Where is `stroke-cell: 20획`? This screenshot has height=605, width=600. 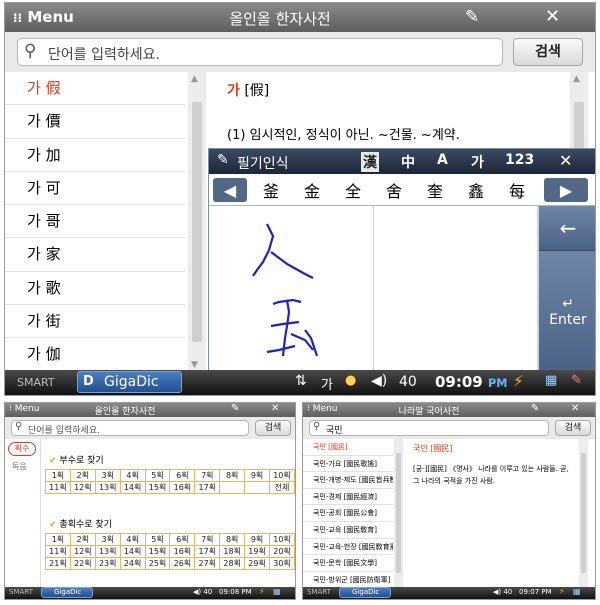 stroke-cell: 20획 is located at coordinates (282, 551).